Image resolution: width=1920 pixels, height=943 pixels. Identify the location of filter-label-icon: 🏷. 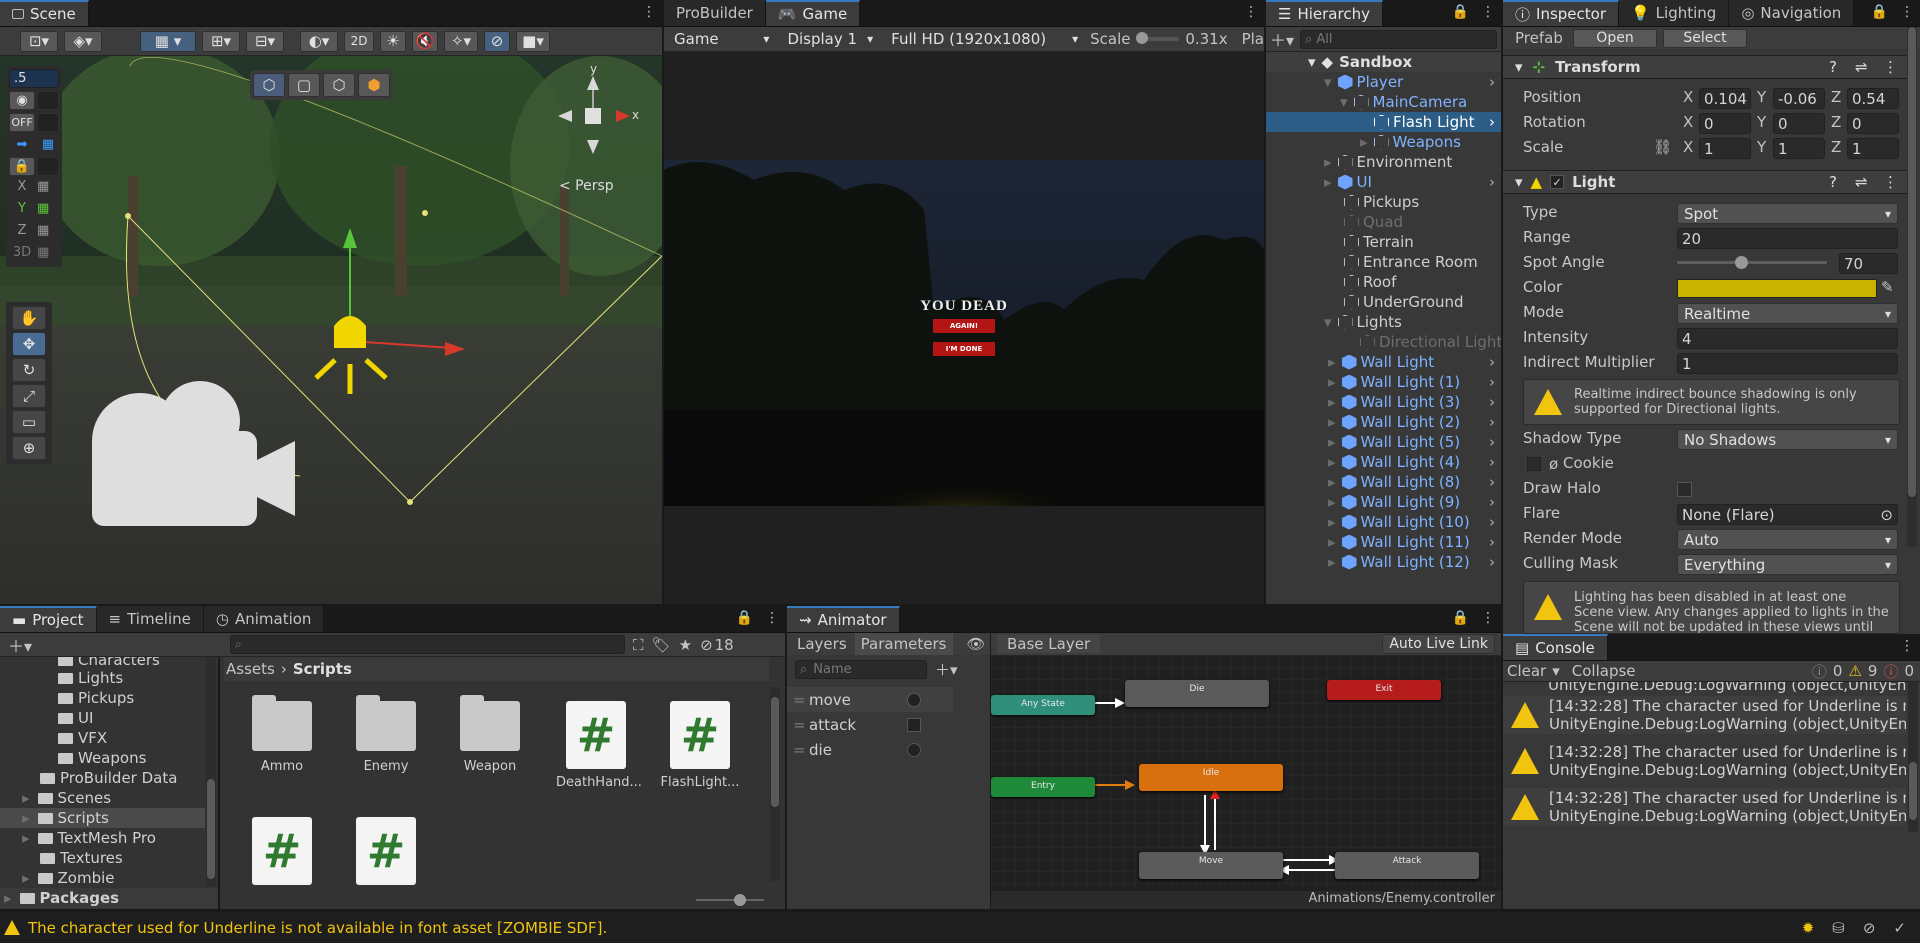
(661, 645).